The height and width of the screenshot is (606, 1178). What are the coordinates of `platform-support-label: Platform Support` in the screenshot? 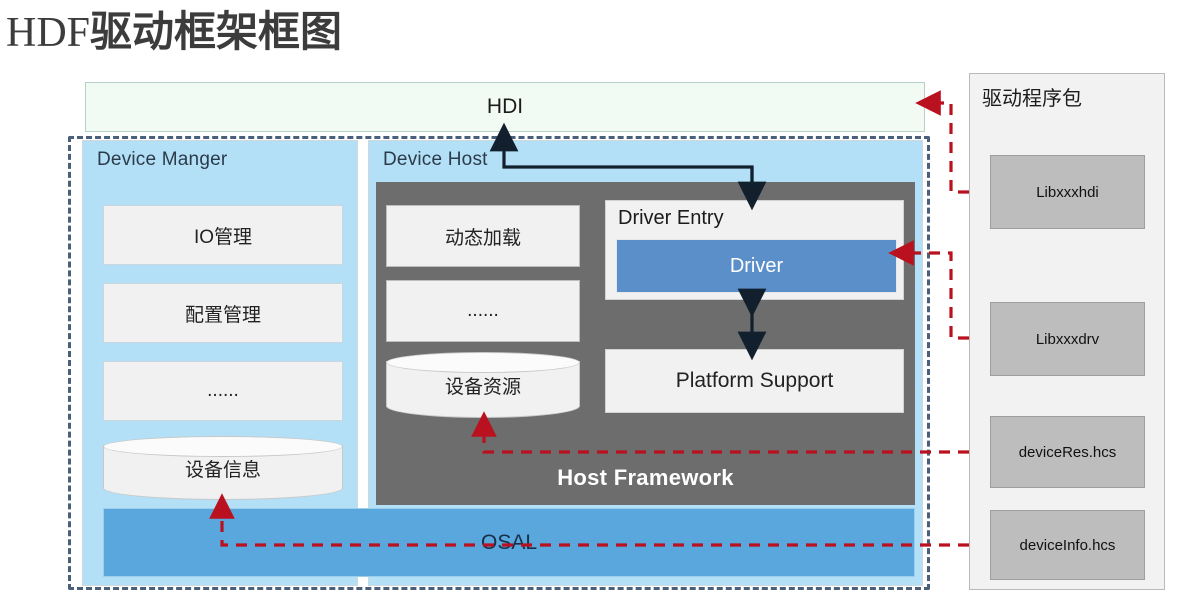 It's located at (754, 380).